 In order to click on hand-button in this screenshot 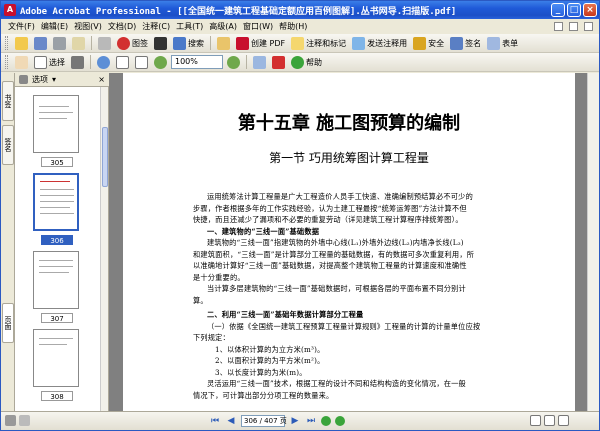, I will do `click(223, 43)`.